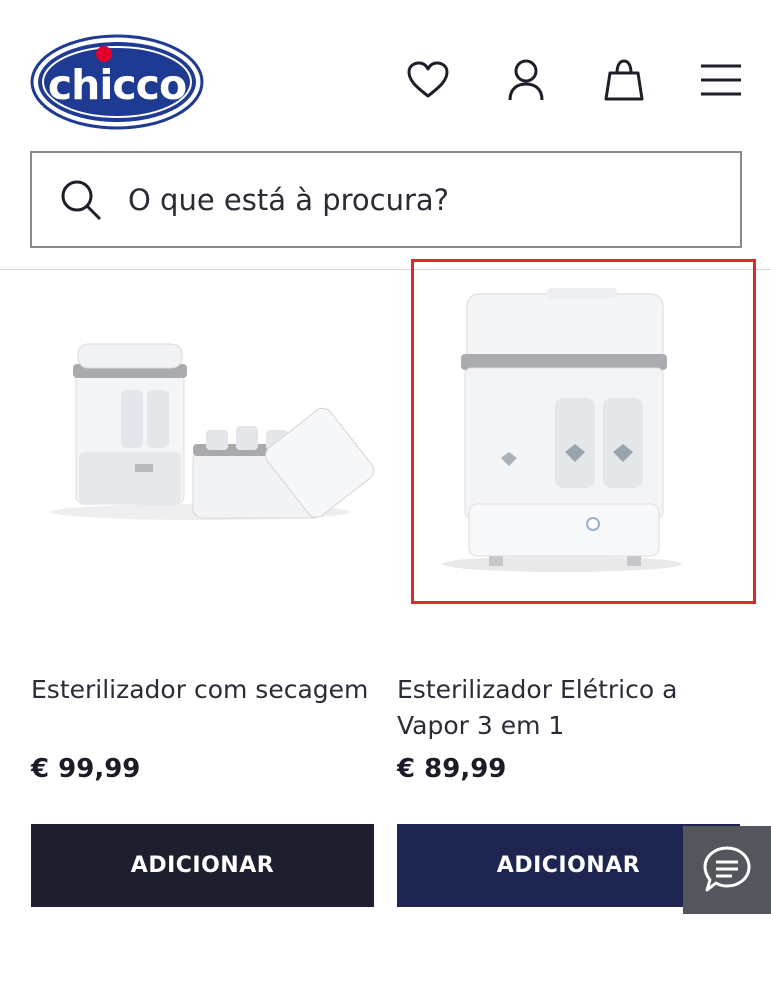  I want to click on chat-button, so click(727, 870).